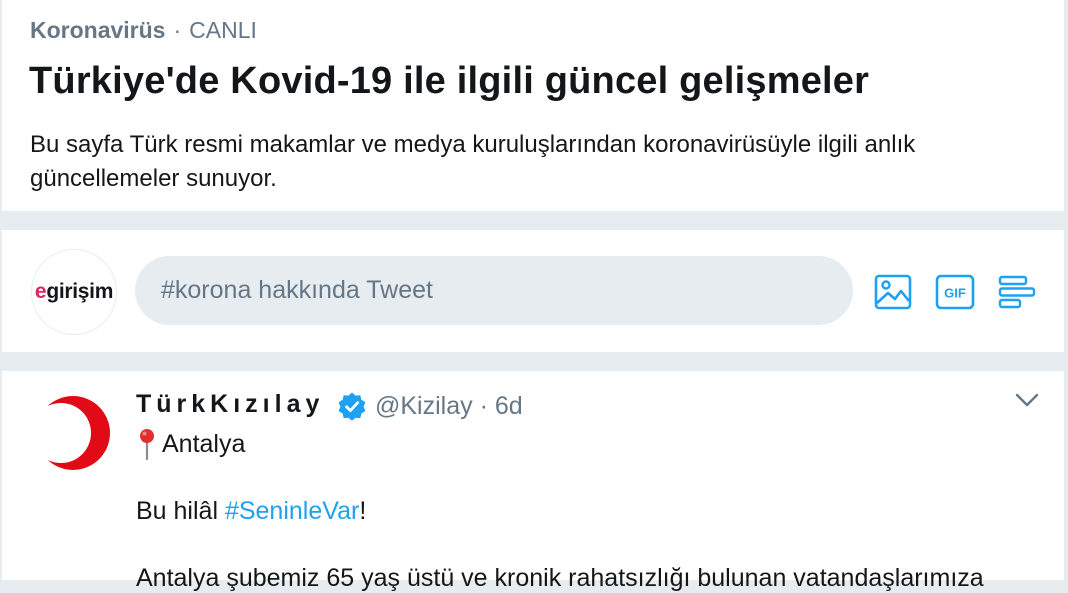 The height and width of the screenshot is (593, 1068). Describe the element at coordinates (180, 511) in the screenshot. I see `tweet-text-segment: Bu hilâl` at that location.